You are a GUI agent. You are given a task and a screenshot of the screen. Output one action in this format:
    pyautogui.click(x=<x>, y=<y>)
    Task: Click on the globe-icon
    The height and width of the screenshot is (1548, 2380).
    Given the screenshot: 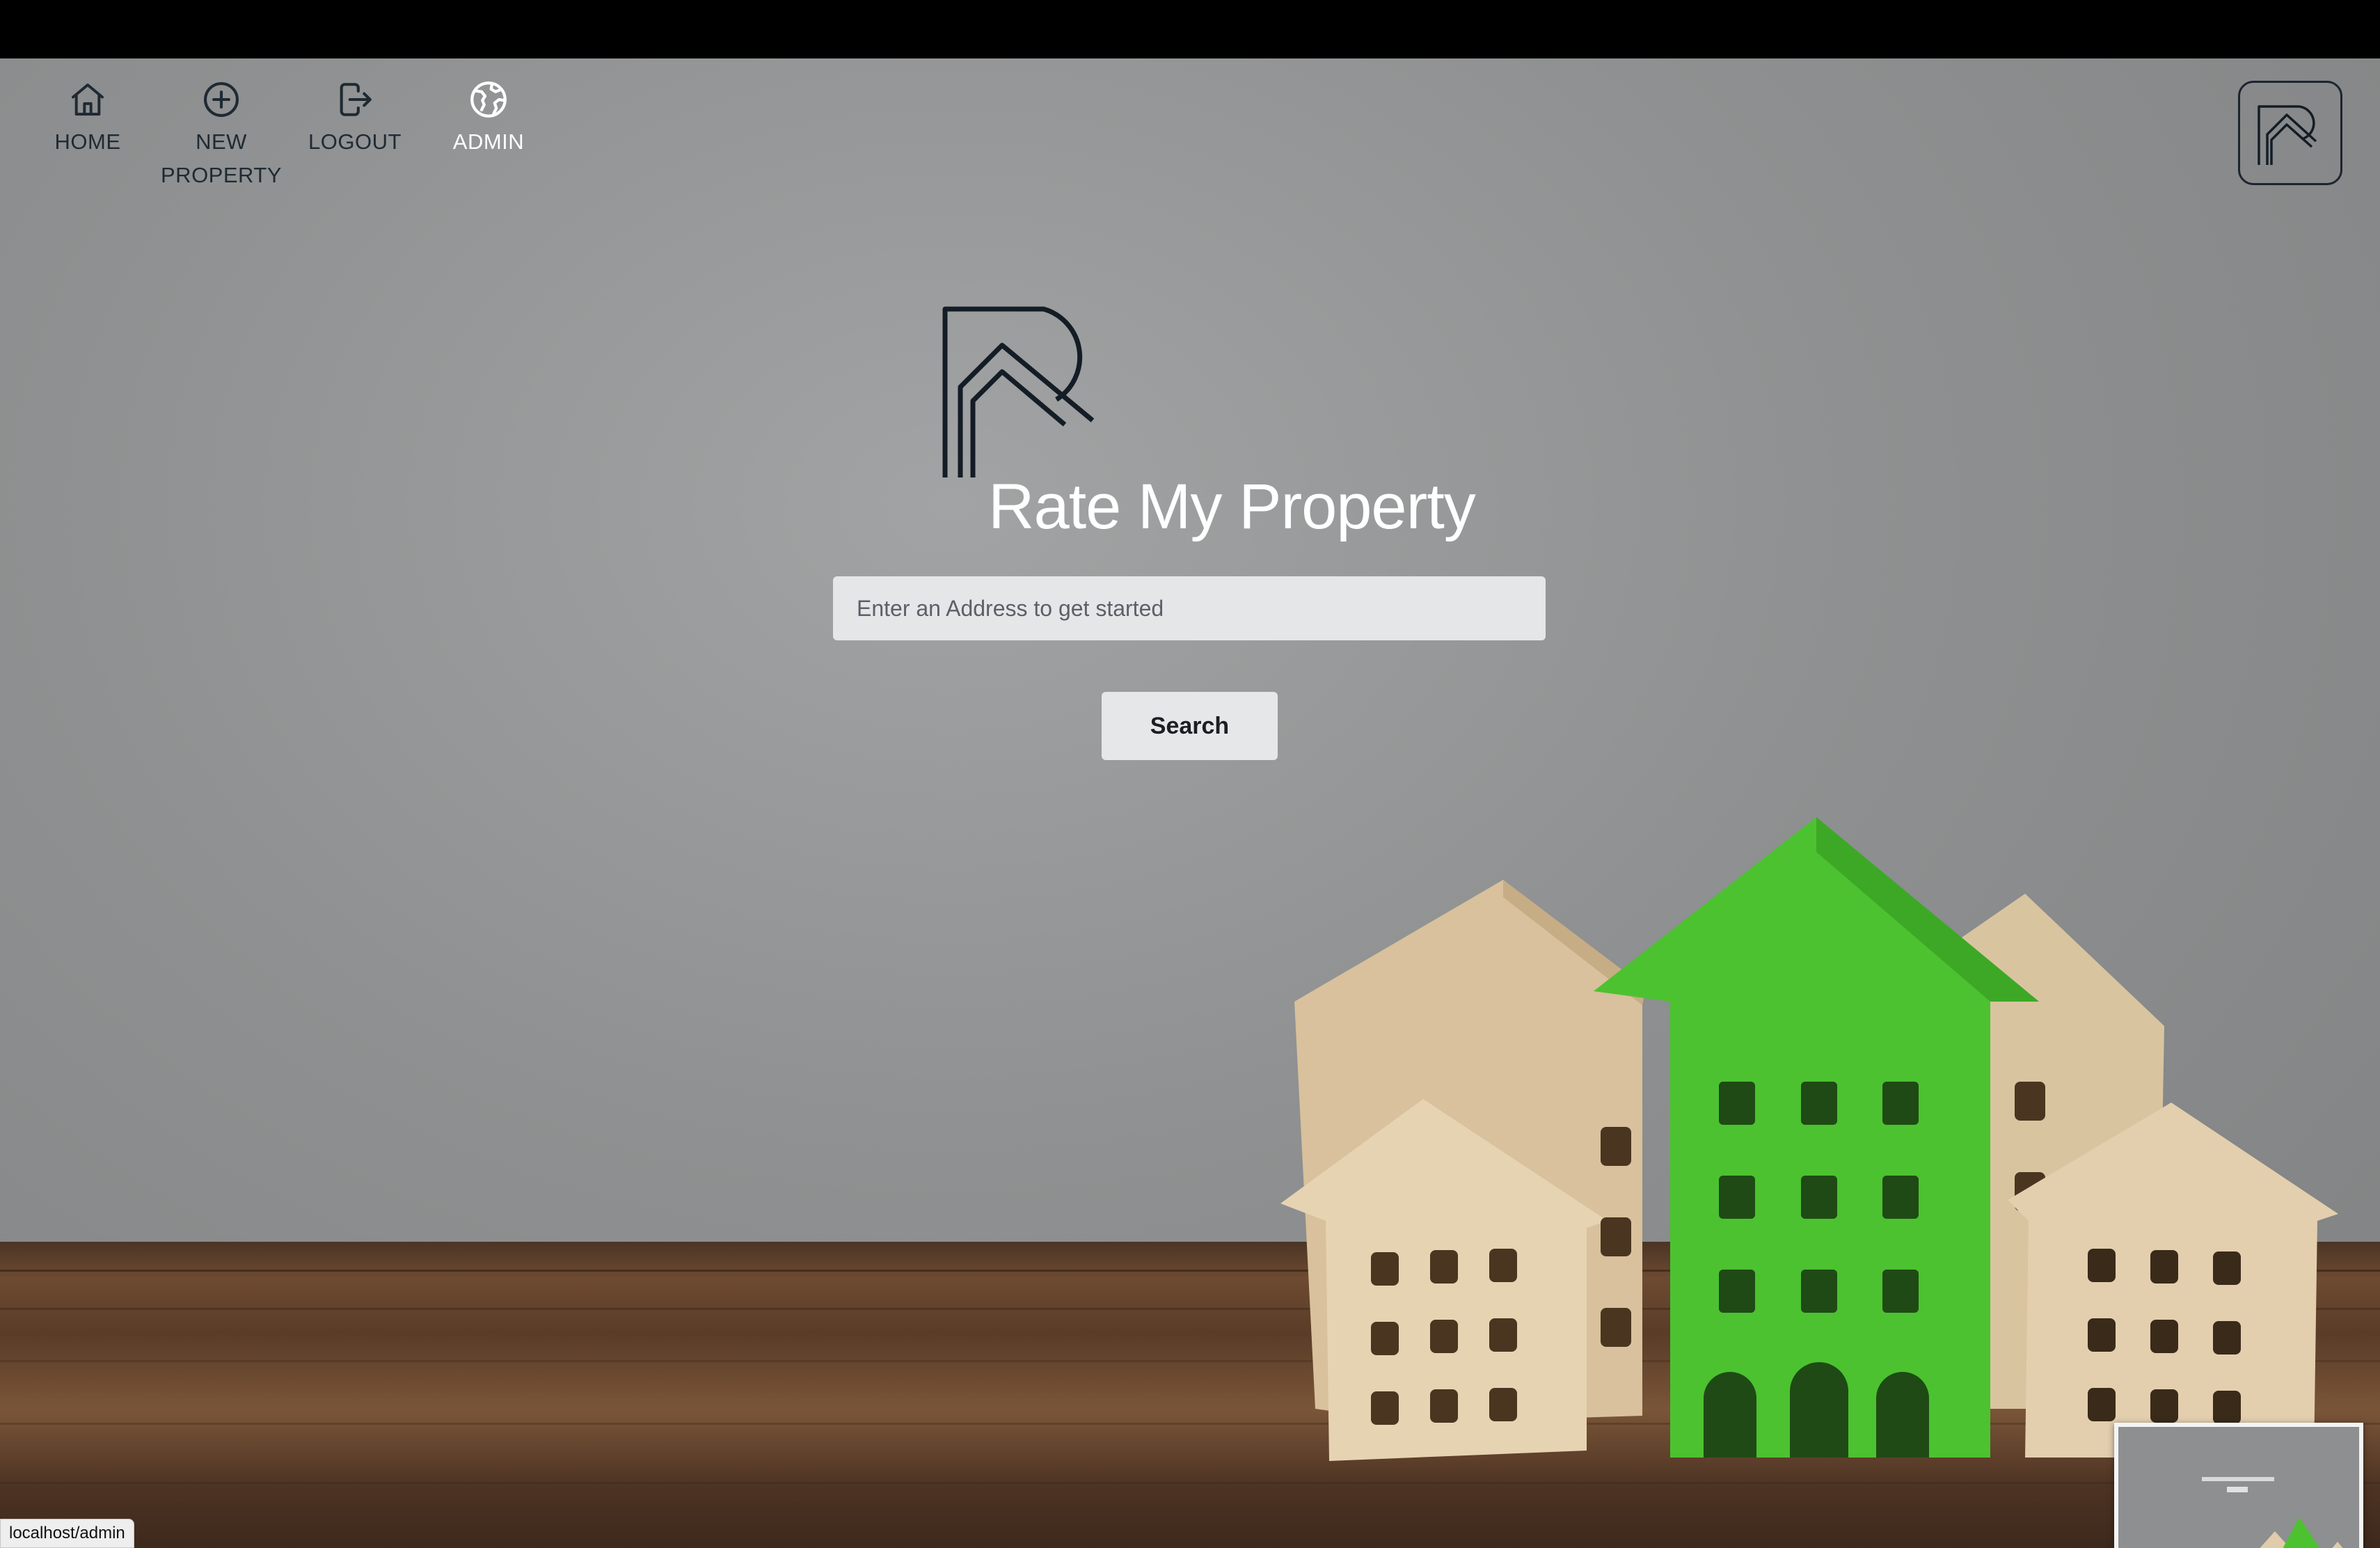 What is the action you would take?
    pyautogui.click(x=488, y=99)
    